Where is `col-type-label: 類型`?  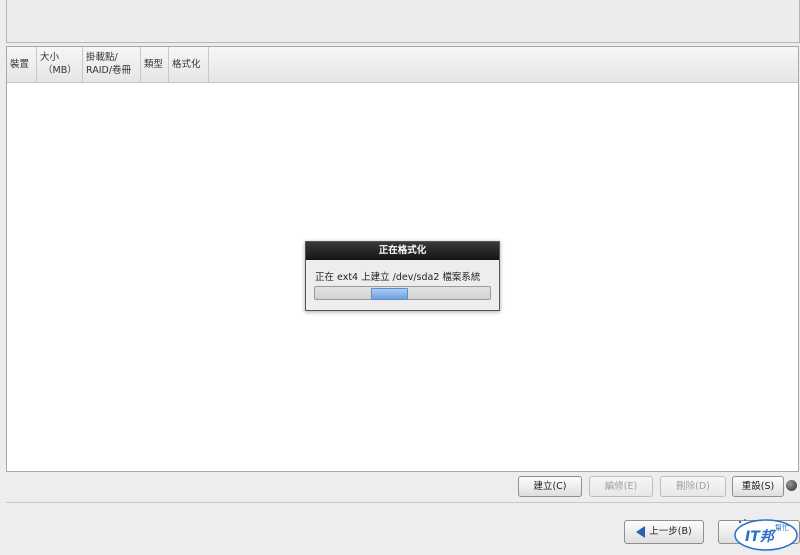 col-type-label: 類型 is located at coordinates (154, 64).